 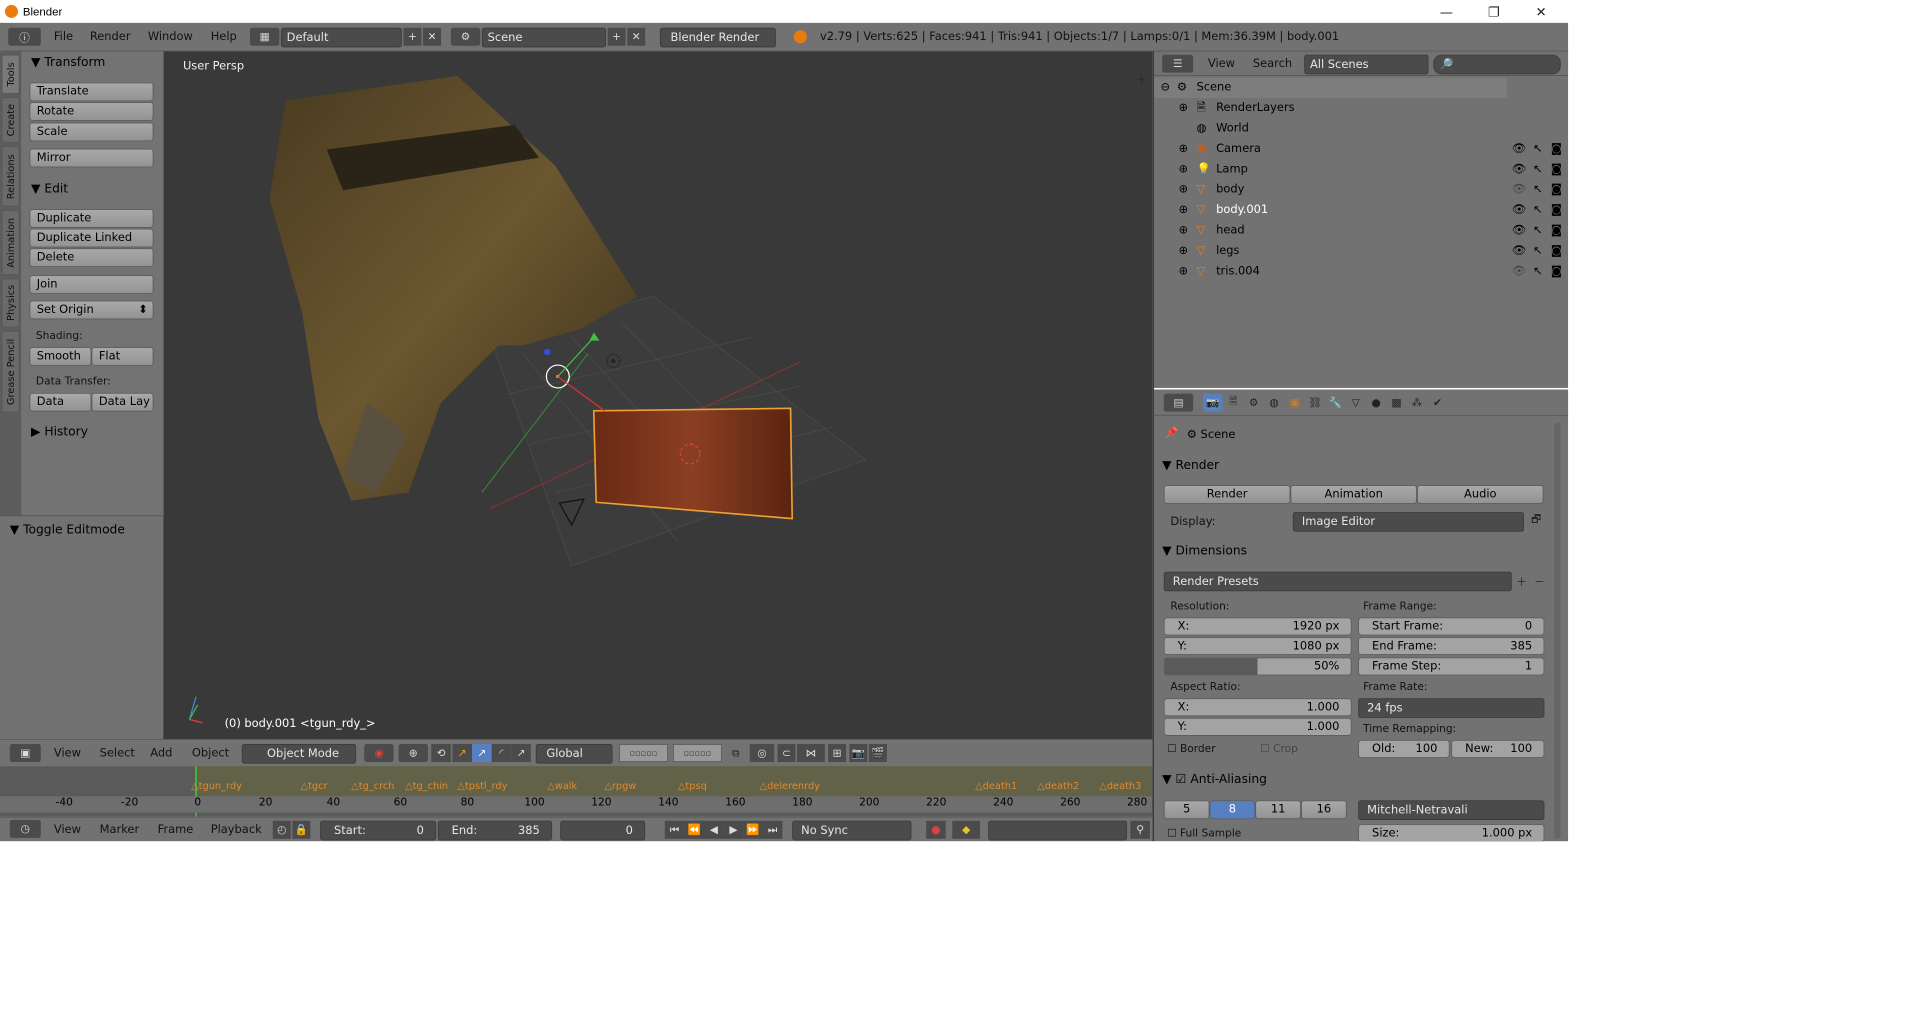 What do you see at coordinates (1417, 403) in the screenshot?
I see `particles-context-icon: ⁂` at bounding box center [1417, 403].